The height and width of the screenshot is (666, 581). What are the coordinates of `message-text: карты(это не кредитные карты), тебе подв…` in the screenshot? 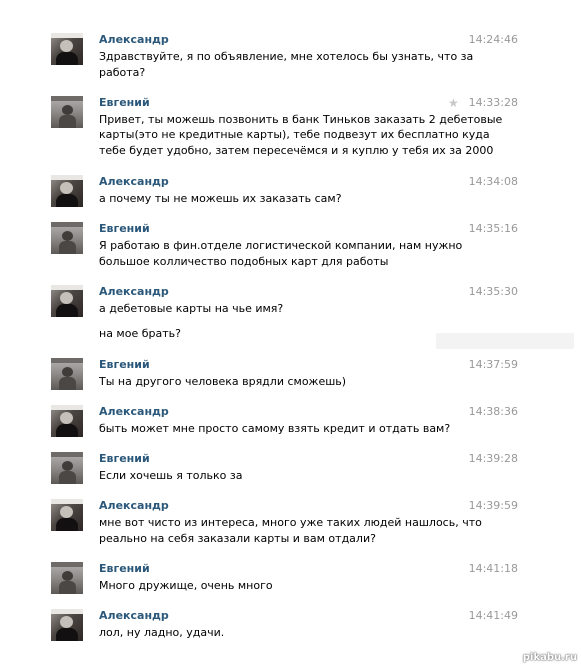 It's located at (294, 134).